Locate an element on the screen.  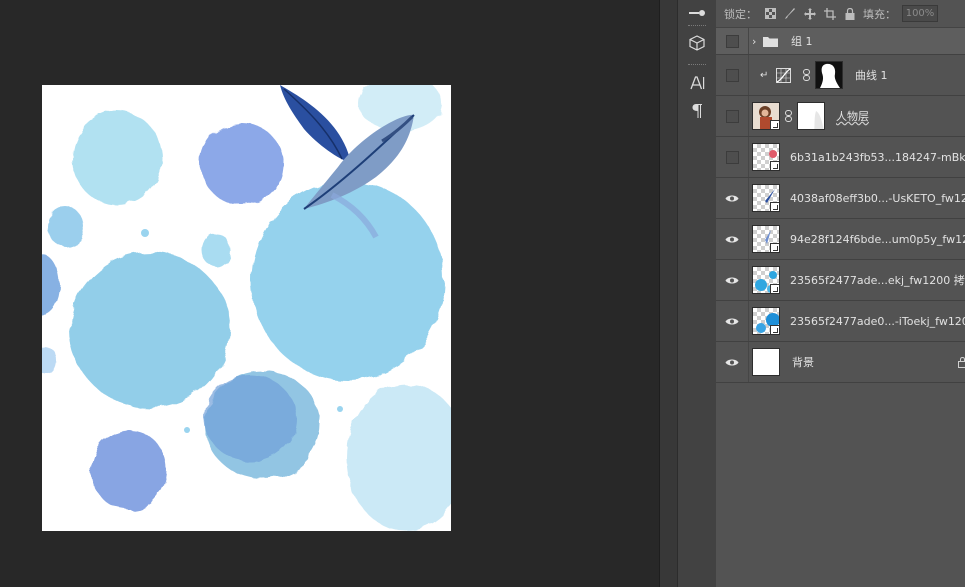
layer-name: 背景 is located at coordinates (803, 362).